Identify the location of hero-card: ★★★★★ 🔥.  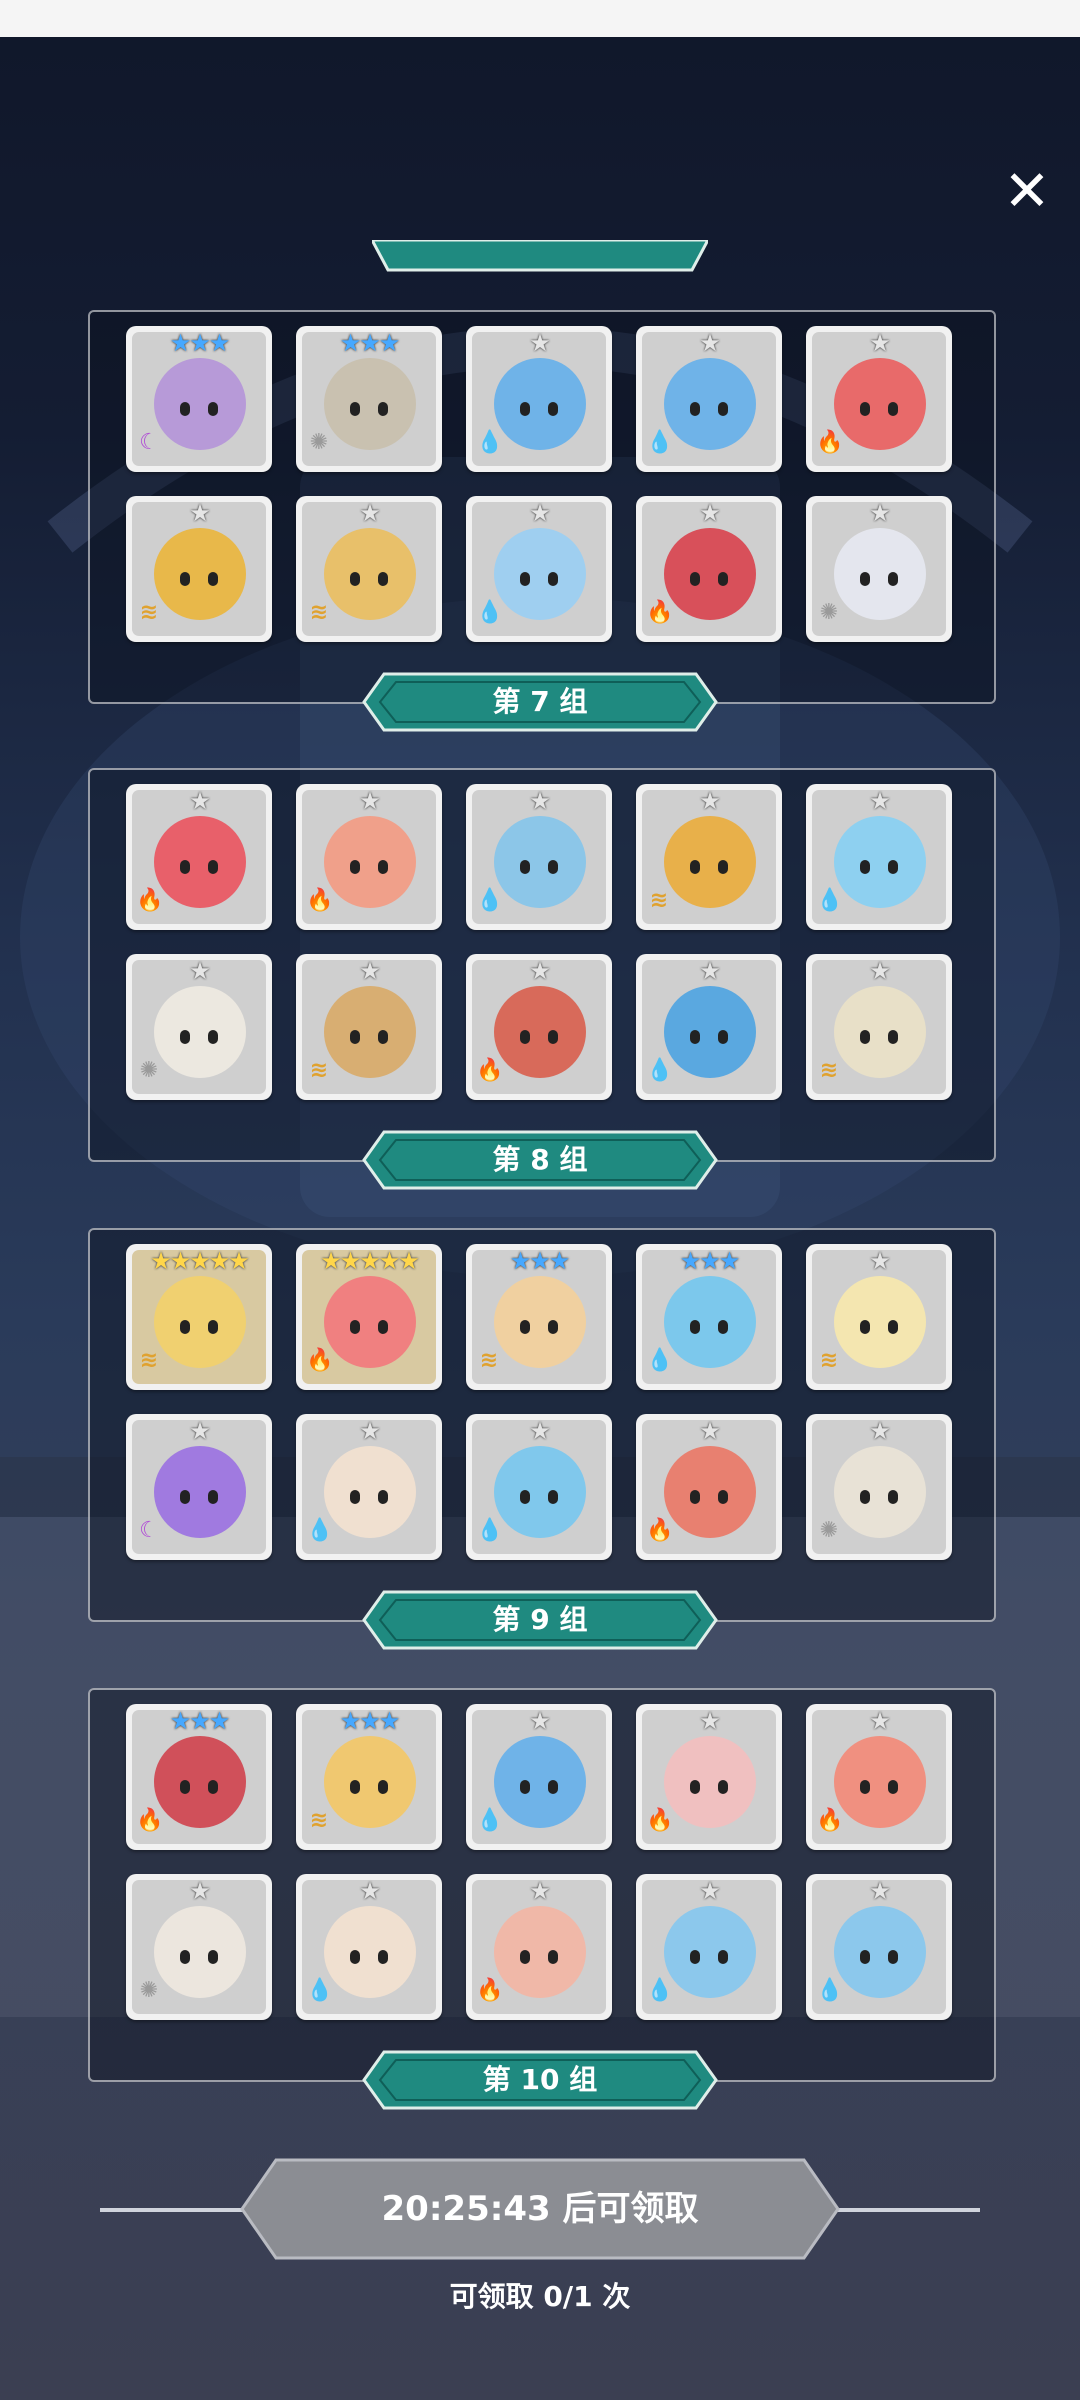
(369, 1317).